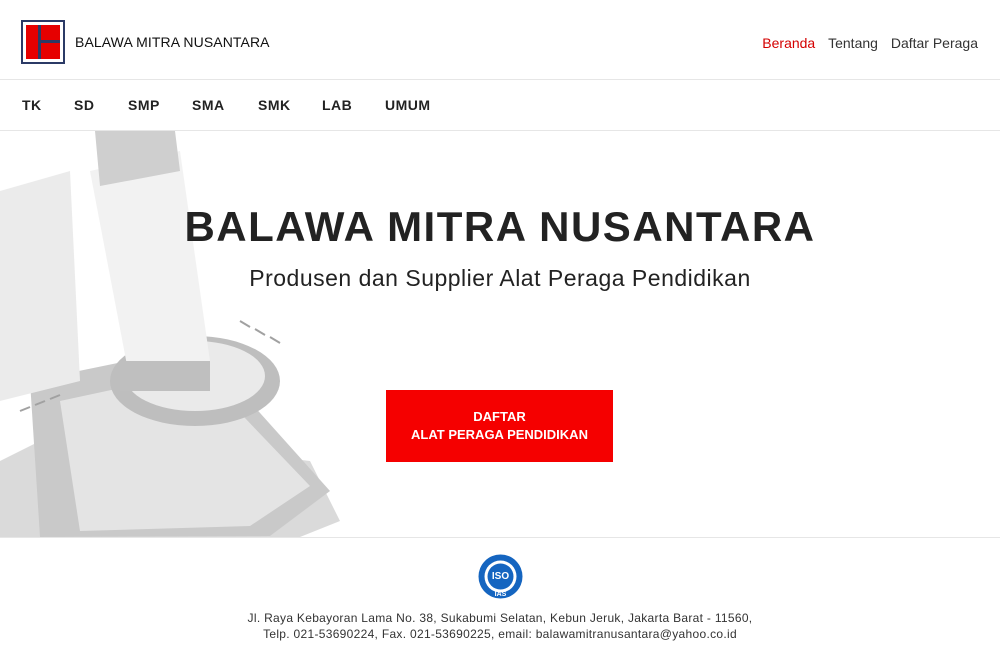 This screenshot has width=1000, height=661. I want to click on nav-tentang: Tentang, so click(853, 43).